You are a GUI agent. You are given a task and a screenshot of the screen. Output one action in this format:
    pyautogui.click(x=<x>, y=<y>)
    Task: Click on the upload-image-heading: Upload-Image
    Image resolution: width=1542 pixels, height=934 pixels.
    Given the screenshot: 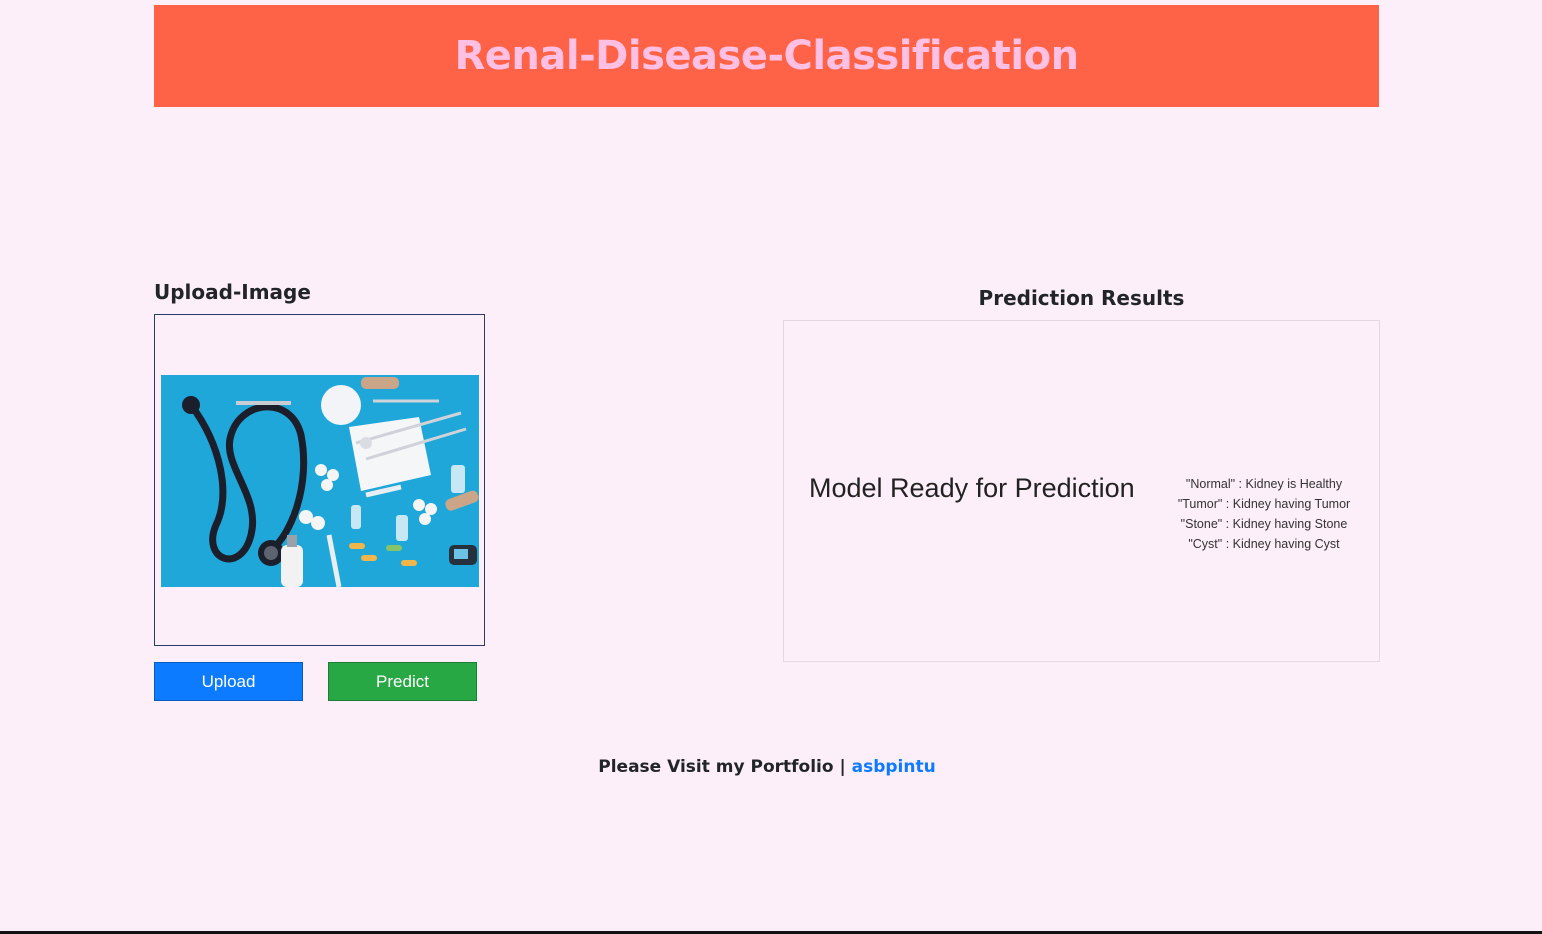 What is the action you would take?
    pyautogui.click(x=232, y=292)
    